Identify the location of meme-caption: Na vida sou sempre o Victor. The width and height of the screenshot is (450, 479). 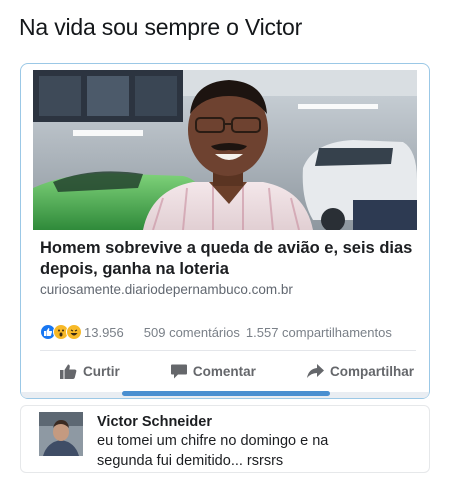
(161, 27).